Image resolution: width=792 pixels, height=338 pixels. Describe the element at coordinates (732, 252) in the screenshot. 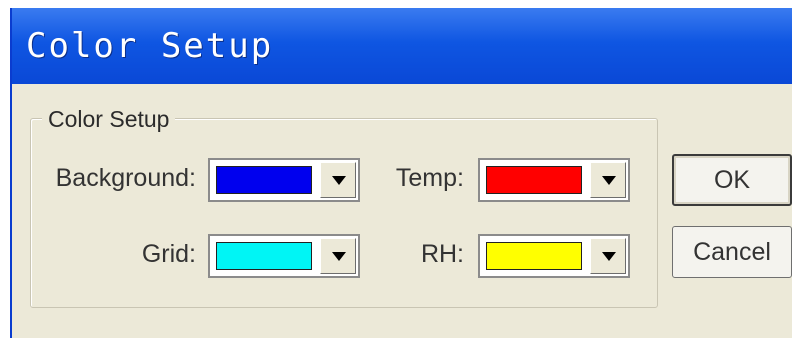

I see `cancel-button: Cancel` at that location.